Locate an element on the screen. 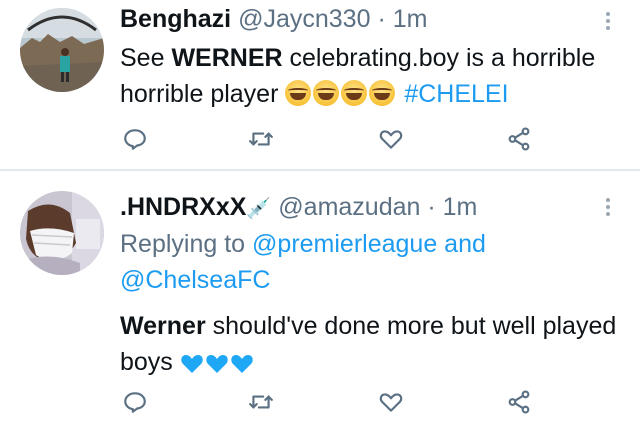 This screenshot has width=640, height=424. mention-link: @ChelseaFC is located at coordinates (195, 280).